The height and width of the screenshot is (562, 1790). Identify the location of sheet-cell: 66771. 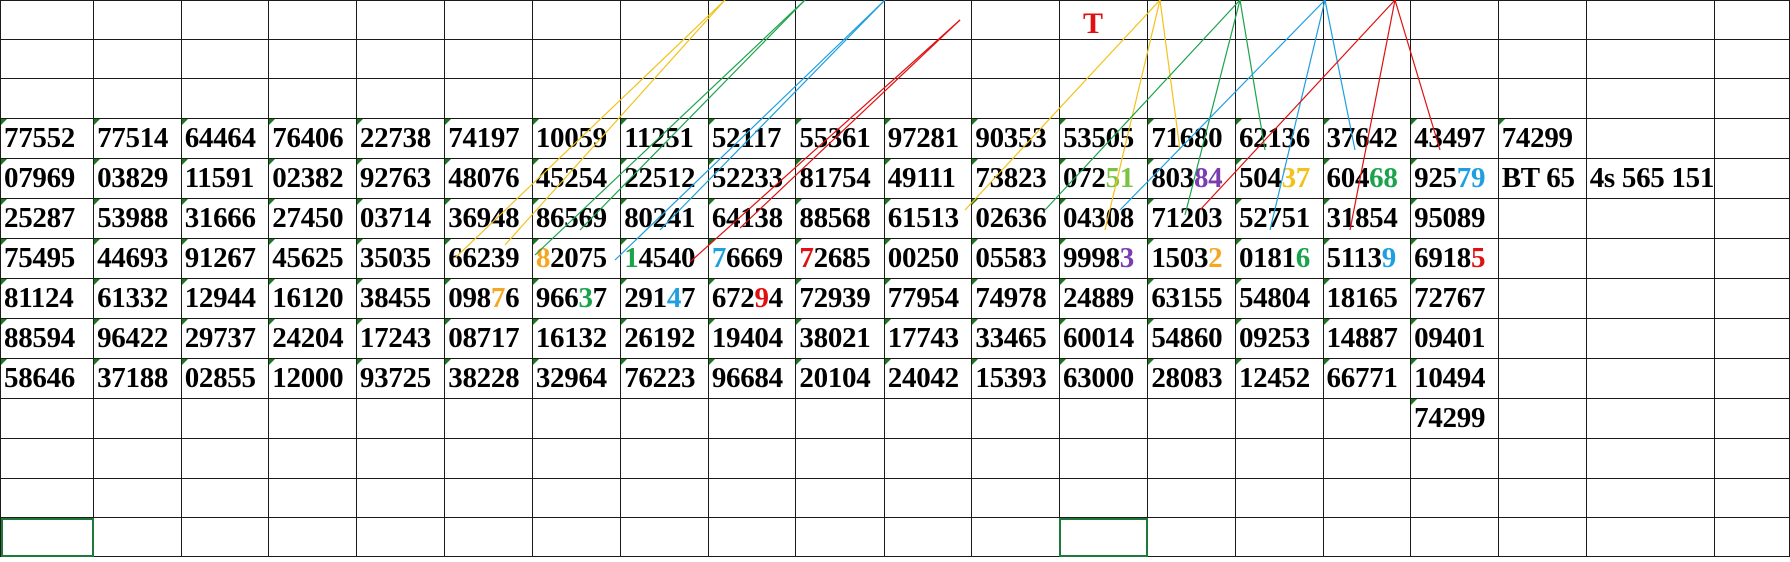
(1367, 378).